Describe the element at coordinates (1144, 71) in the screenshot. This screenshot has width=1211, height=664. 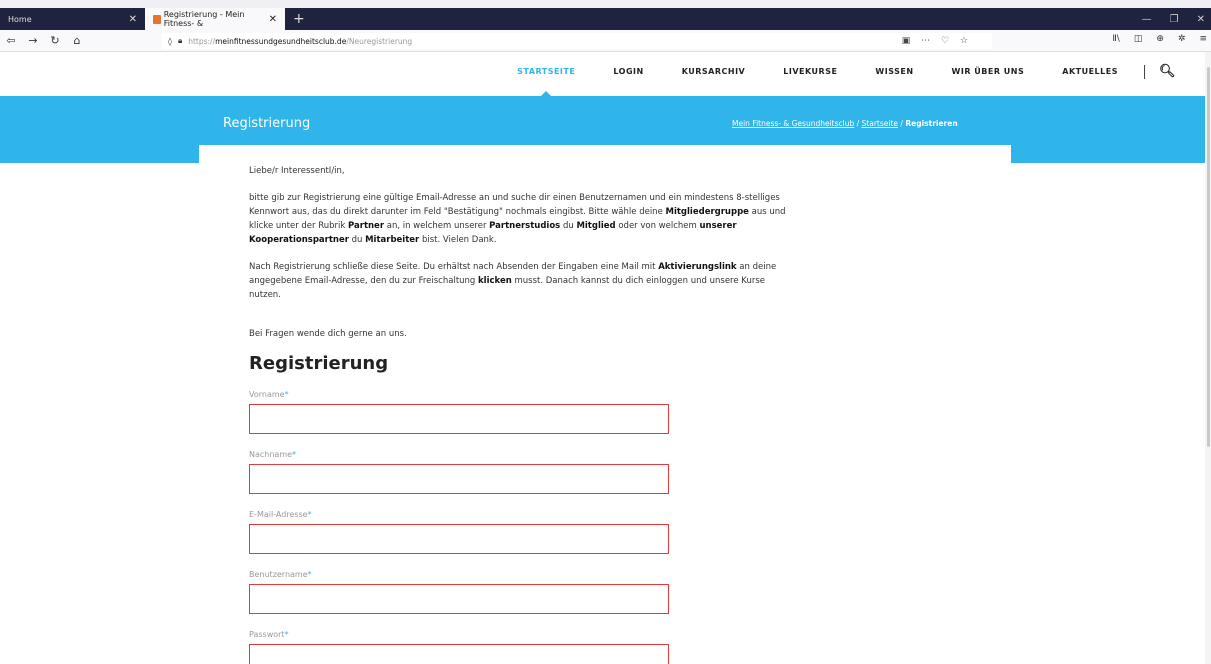
I see `menu-divider` at that location.